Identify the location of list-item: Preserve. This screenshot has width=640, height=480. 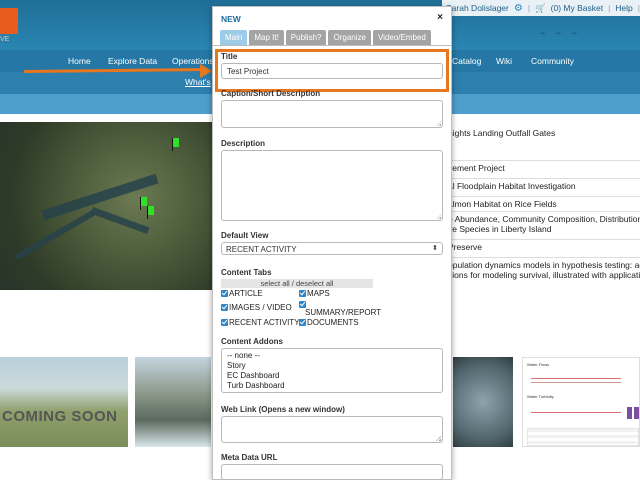
(544, 245).